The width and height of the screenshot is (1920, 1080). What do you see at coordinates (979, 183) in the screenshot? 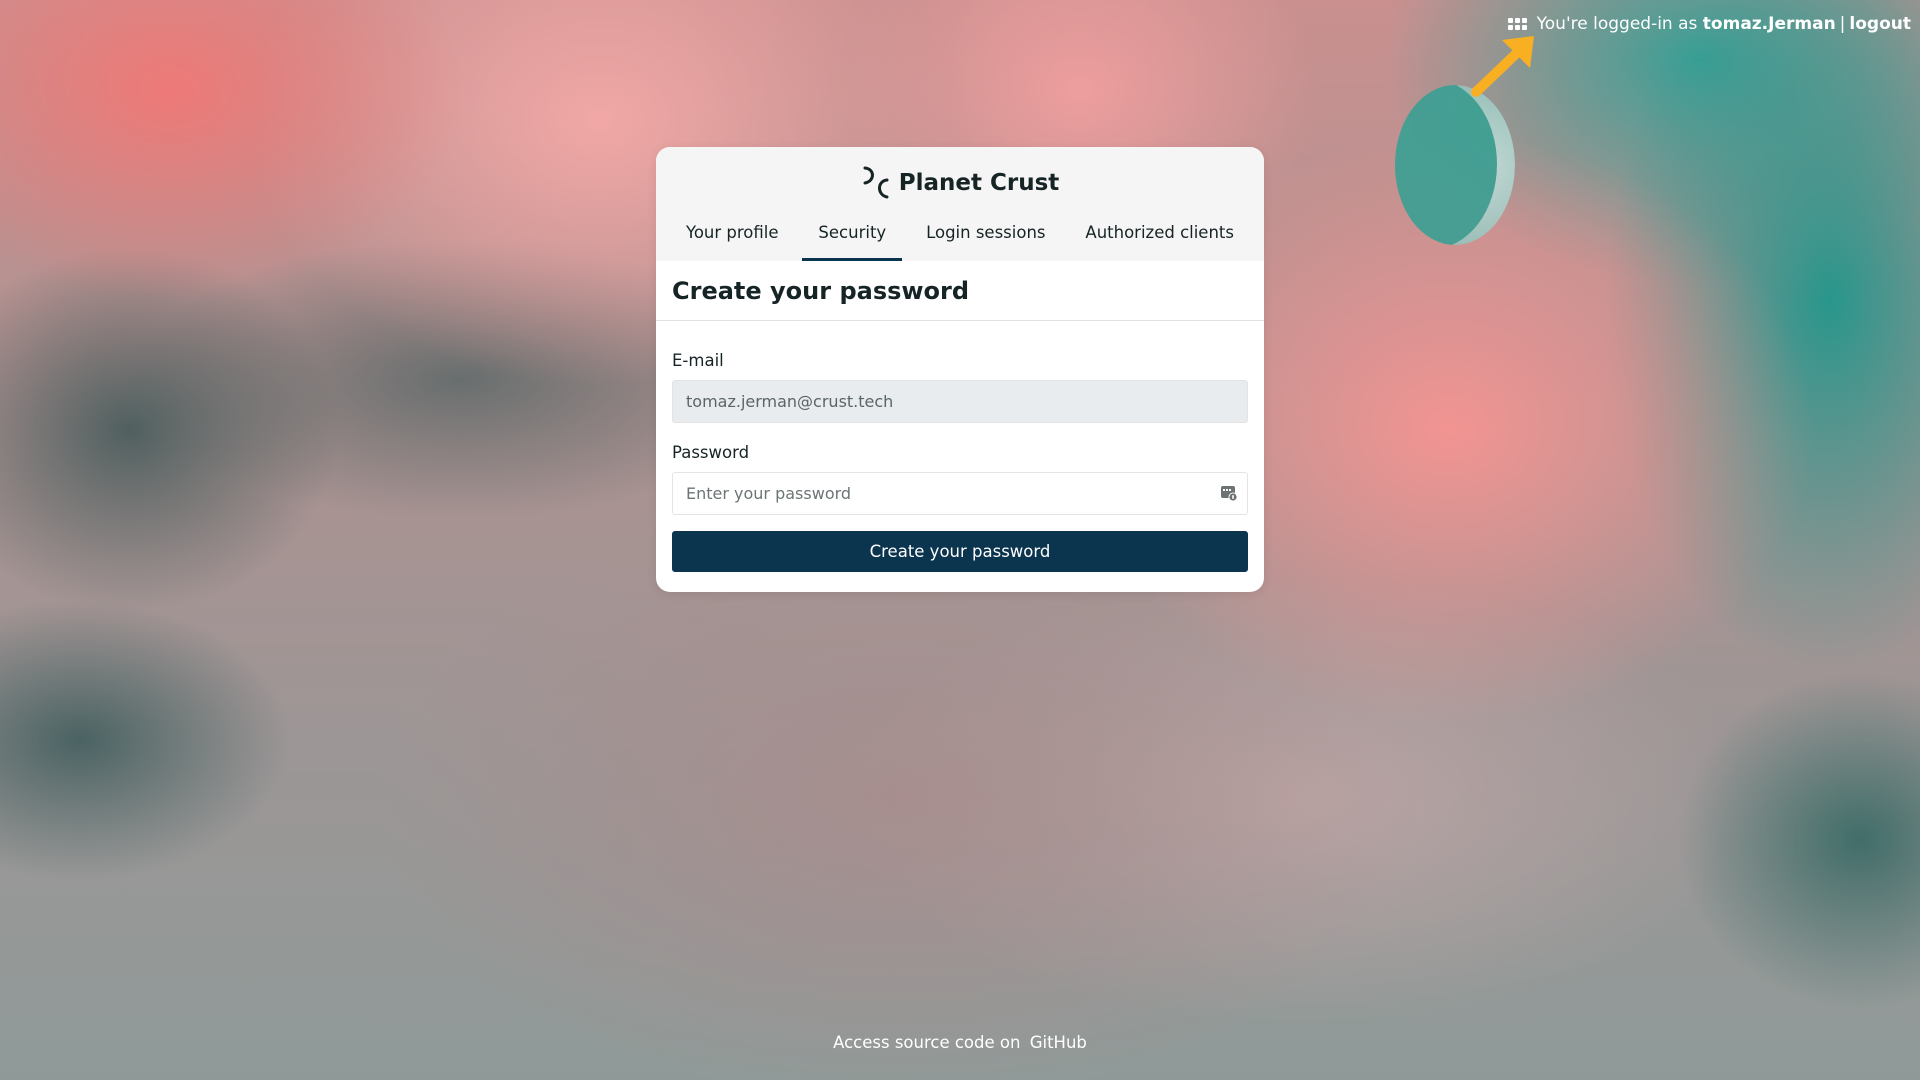
I see `brand-name: Planet Crust` at bounding box center [979, 183].